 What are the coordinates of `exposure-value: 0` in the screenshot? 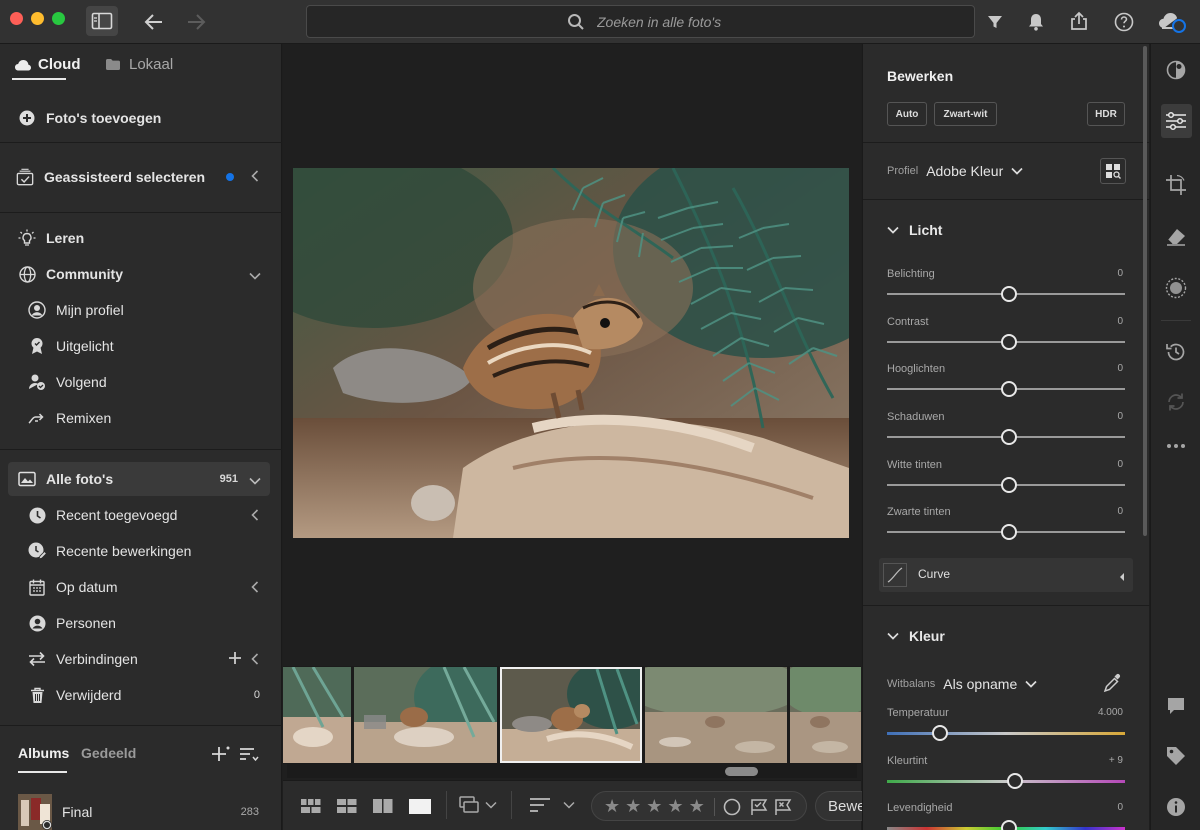 It's located at (1120, 273).